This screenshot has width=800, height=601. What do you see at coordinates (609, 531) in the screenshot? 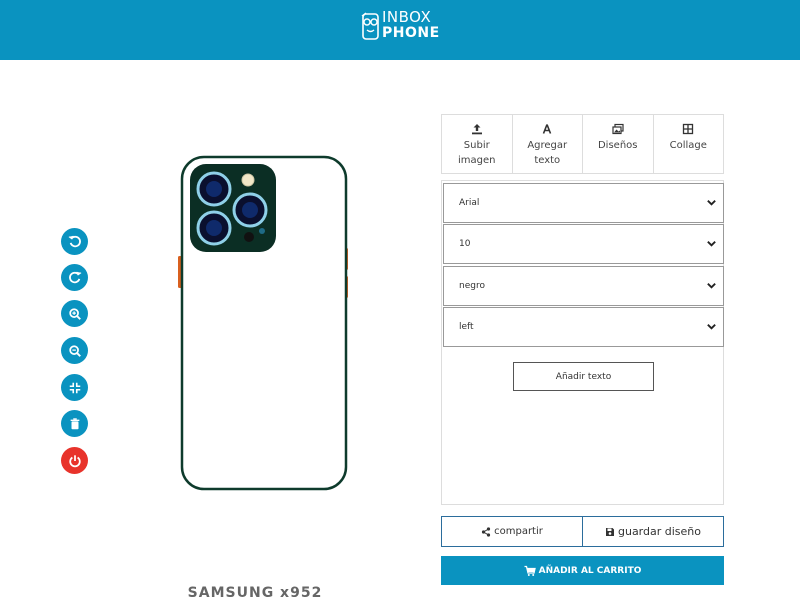
I see `floppy-disk-icon` at bounding box center [609, 531].